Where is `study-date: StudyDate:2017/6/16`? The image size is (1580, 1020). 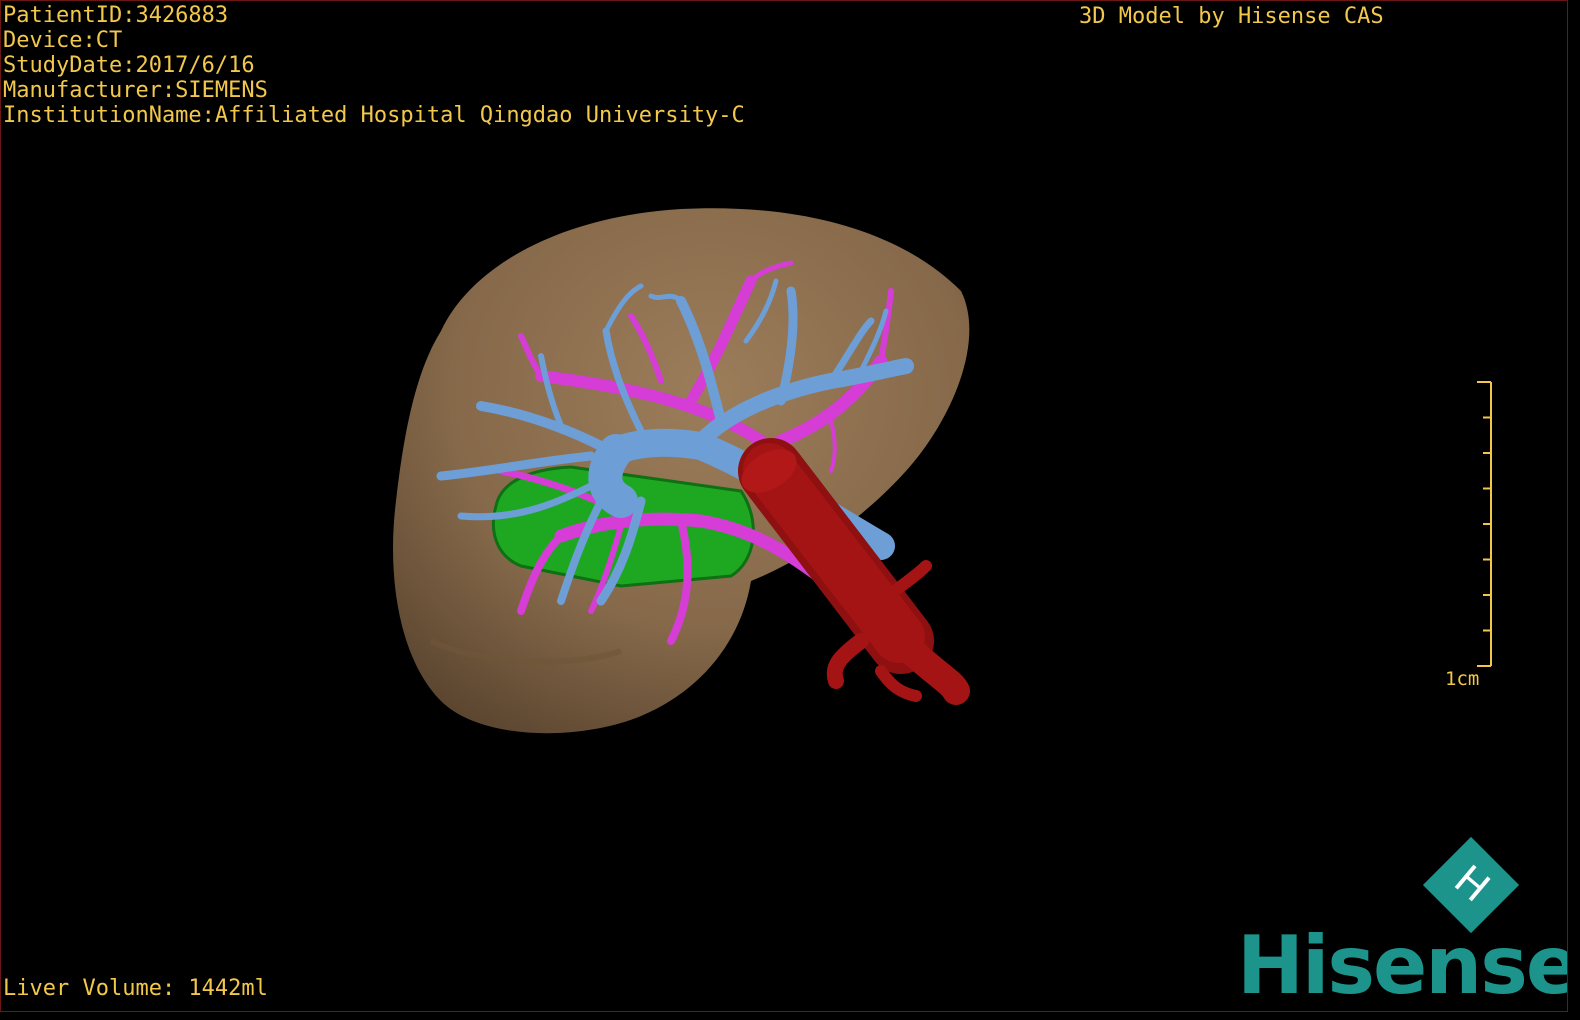
study-date: StudyDate:2017/6/16 is located at coordinates (129, 65).